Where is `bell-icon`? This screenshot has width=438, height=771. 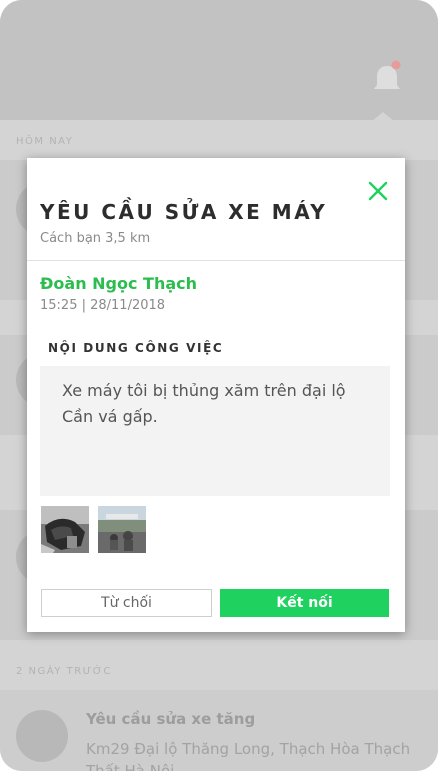
bell-icon is located at coordinates (387, 78).